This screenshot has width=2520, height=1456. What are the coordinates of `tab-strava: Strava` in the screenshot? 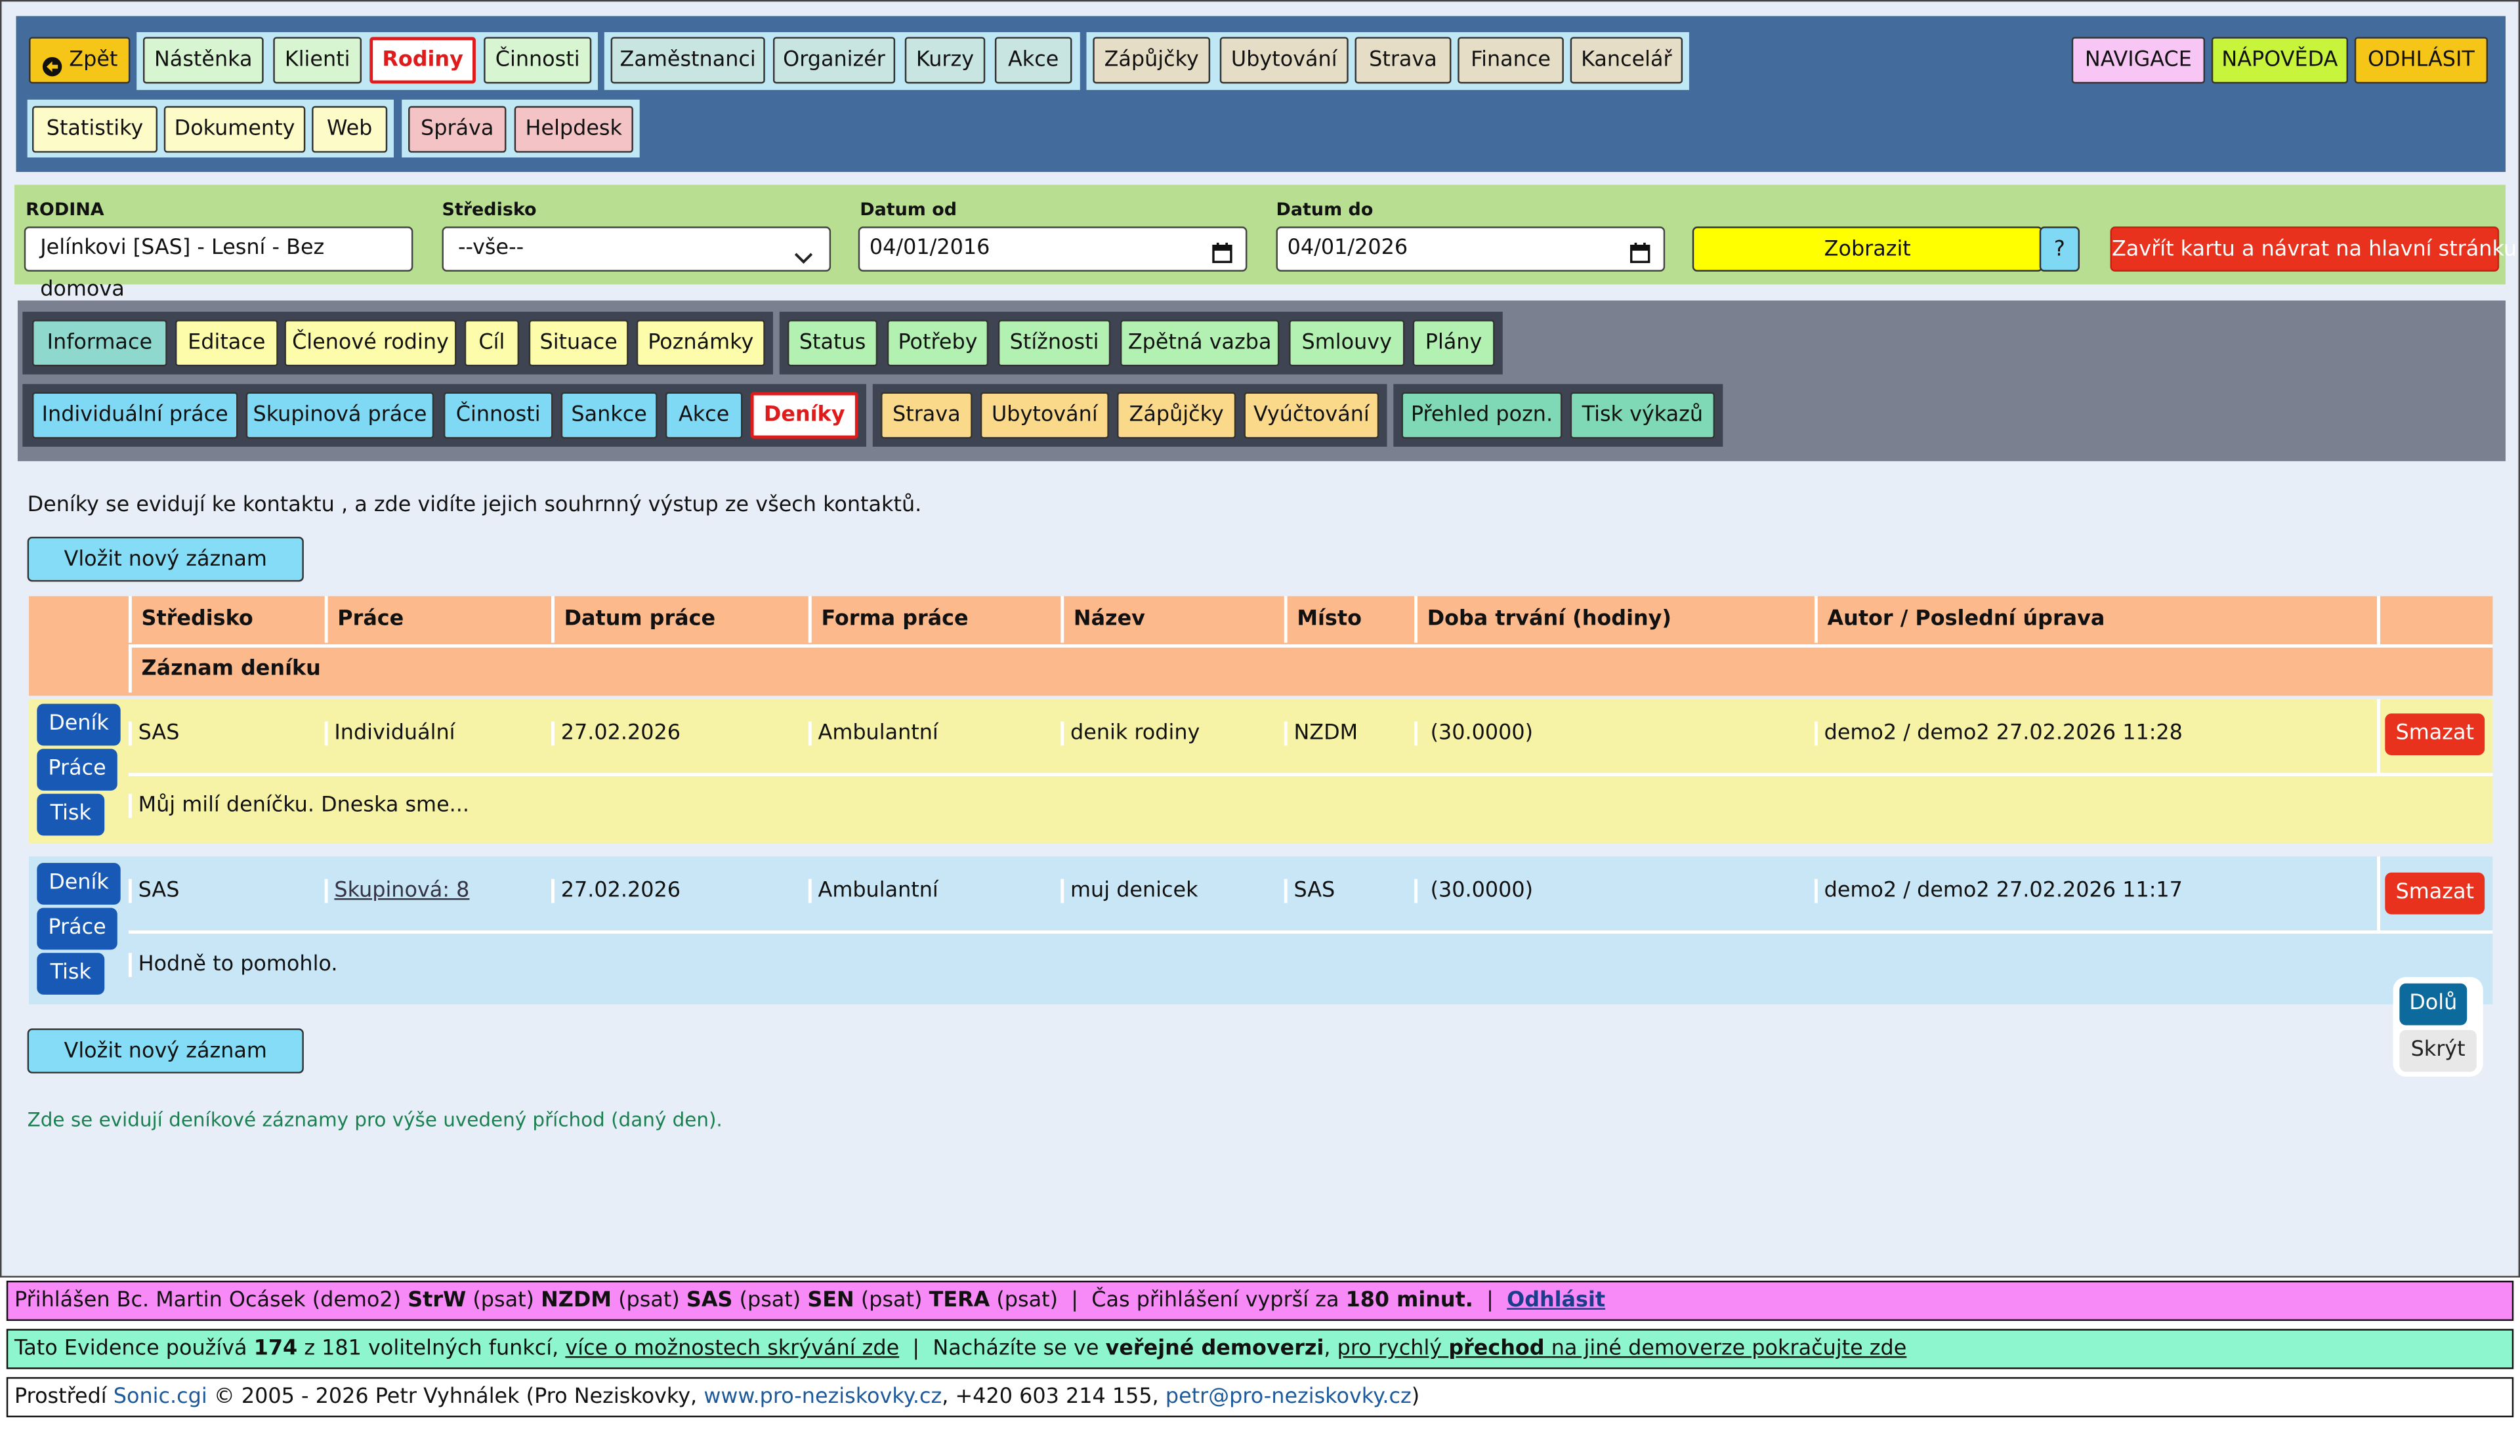 It's located at (927, 415).